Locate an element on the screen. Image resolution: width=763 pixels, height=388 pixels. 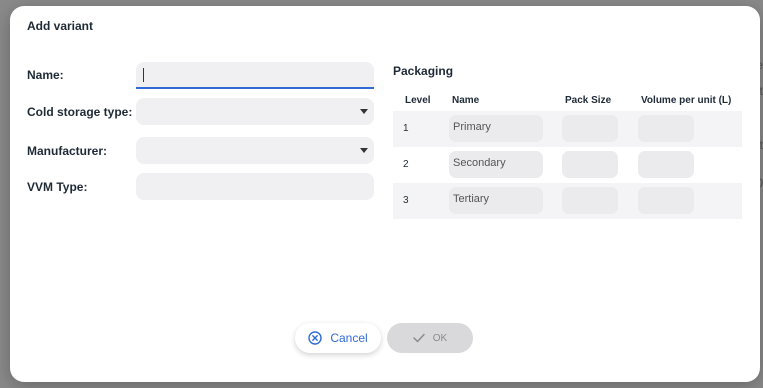
vvm-type-label: VVM Type: is located at coordinates (57, 187).